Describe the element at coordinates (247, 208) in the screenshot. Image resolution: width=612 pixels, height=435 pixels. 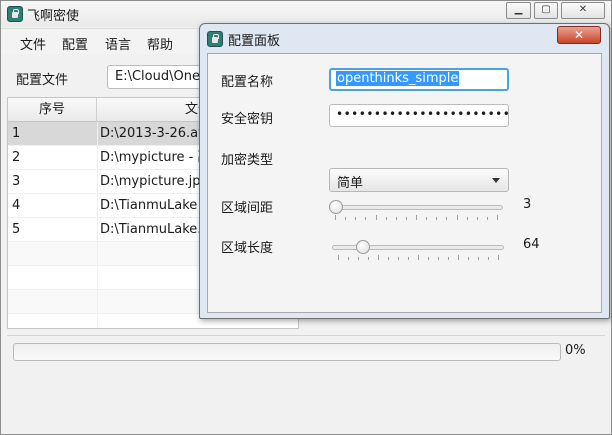
I see `region-interval-label: 区域间距` at that location.